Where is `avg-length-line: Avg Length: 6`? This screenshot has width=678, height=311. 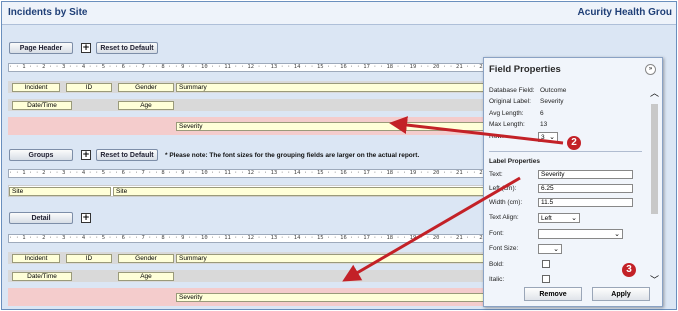 avg-length-line: Avg Length: 6 is located at coordinates (516, 113).